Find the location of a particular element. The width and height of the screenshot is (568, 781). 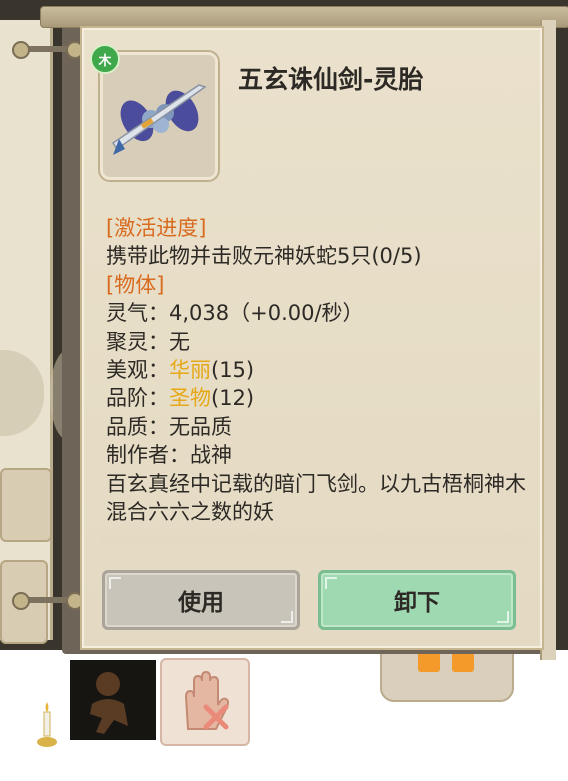

background-tile is located at coordinates (26, 505).